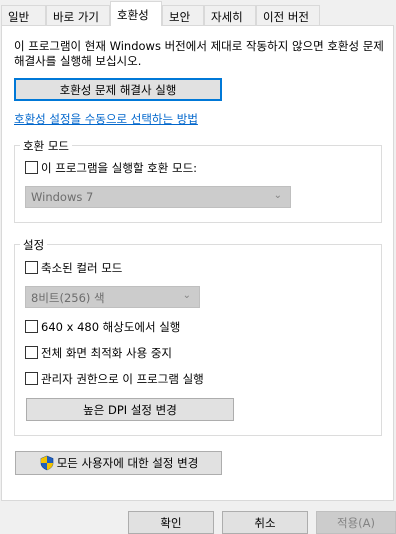 The width and height of the screenshot is (396, 534). I want to click on color-depth-select: 8비트(256) 색 ⌄, so click(112, 297).